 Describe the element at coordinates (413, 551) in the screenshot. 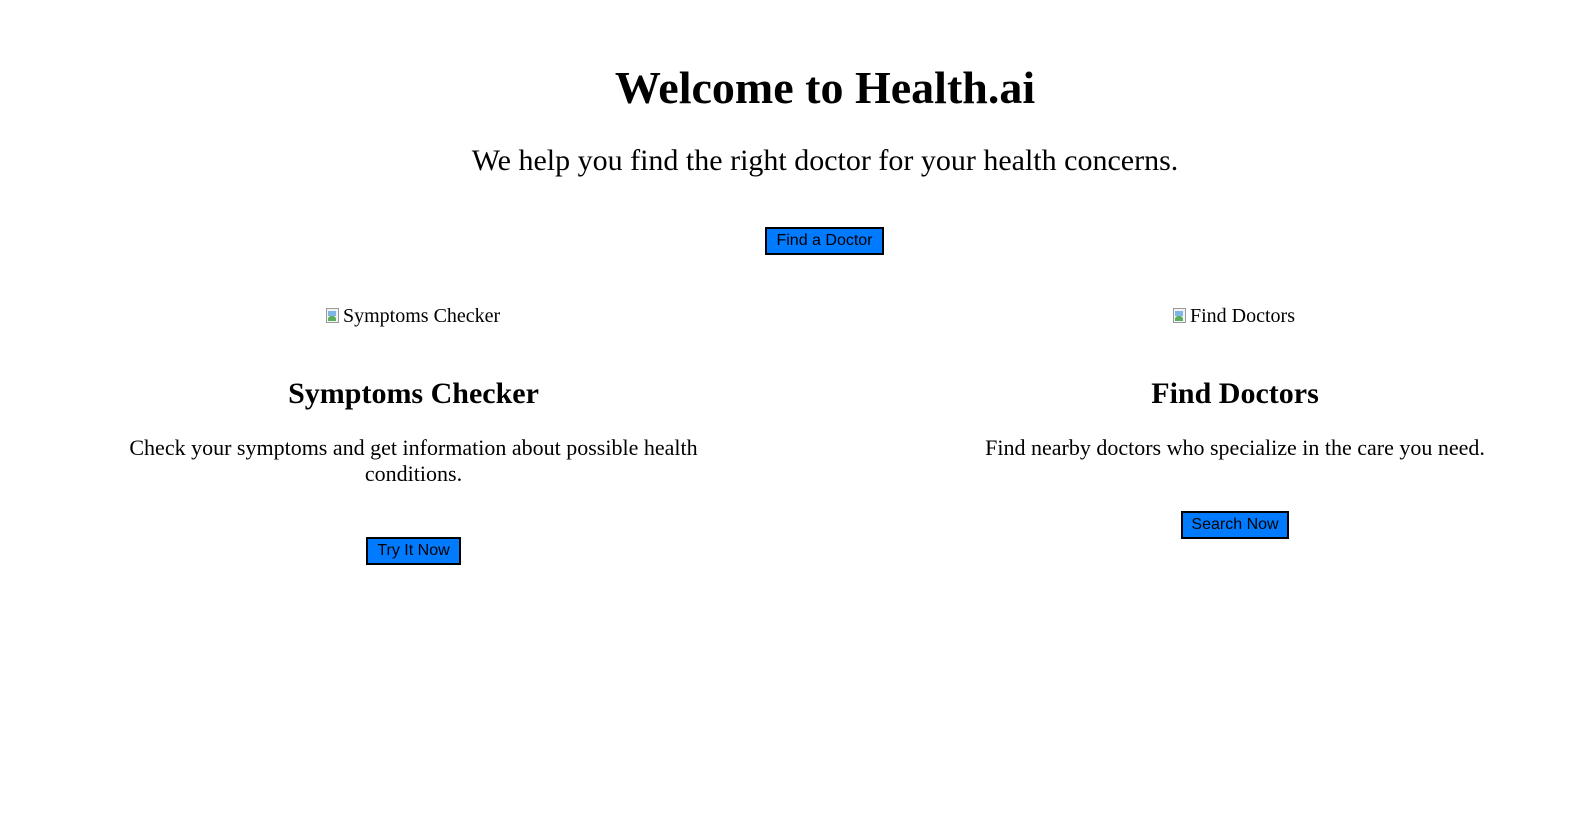

I see `try-it-now-button: Try It Now` at that location.